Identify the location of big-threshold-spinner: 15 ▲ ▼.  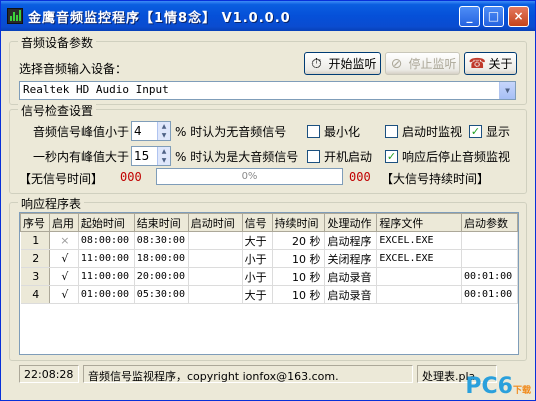
(151, 156).